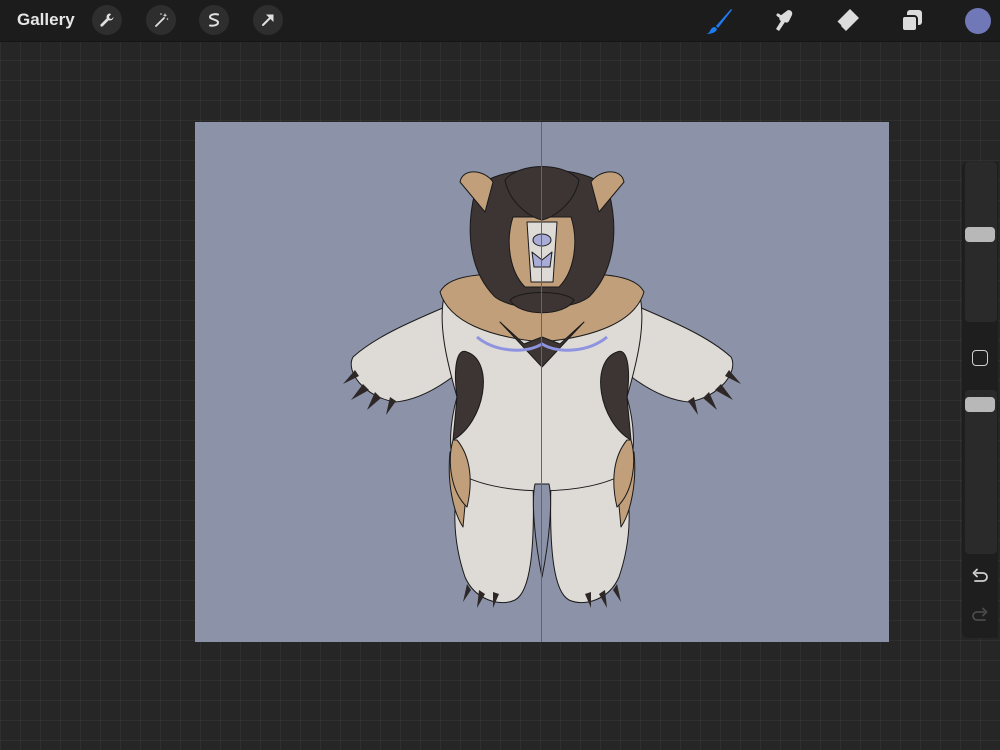 The width and height of the screenshot is (1000, 750). I want to click on brush-icon, so click(719, 21).